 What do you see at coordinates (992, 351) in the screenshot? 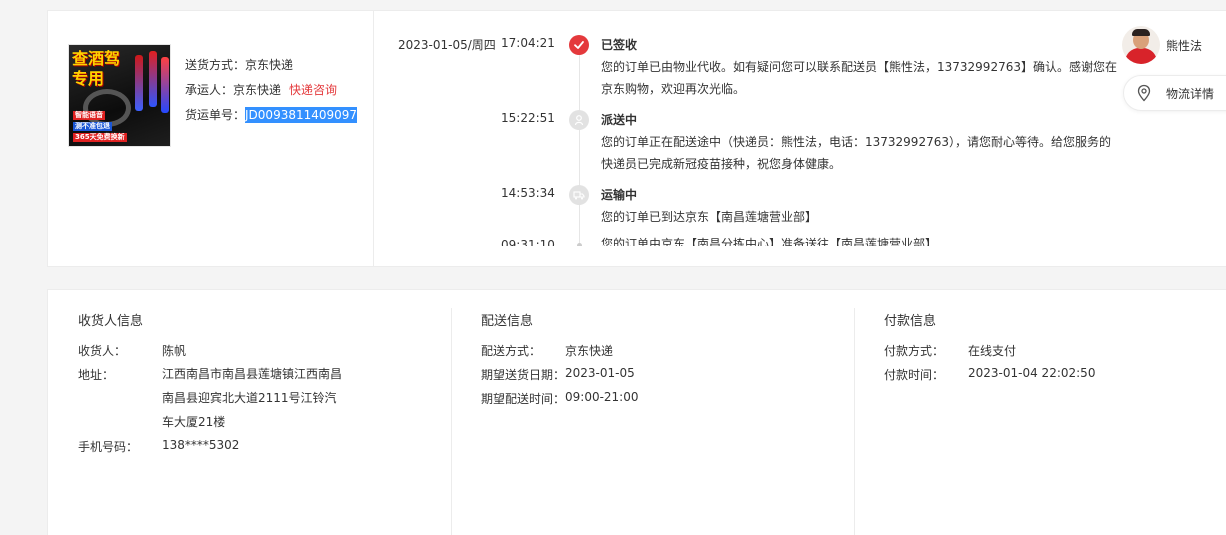
I see `payment-method-value: 在线支付` at bounding box center [992, 351].